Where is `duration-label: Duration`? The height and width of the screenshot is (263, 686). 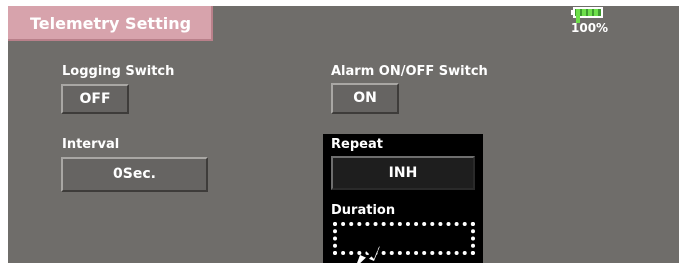
duration-label: Duration is located at coordinates (363, 210).